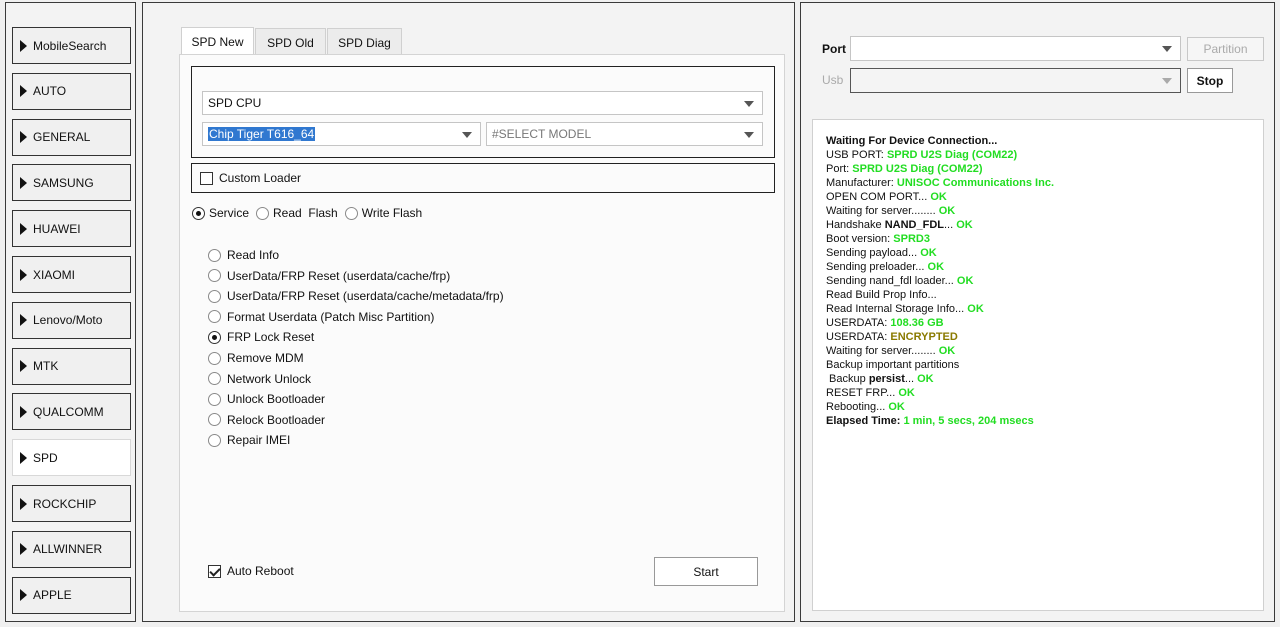 The height and width of the screenshot is (627, 1280). I want to click on log-line: Read Internal Storage Info... OK, so click(1044, 309).